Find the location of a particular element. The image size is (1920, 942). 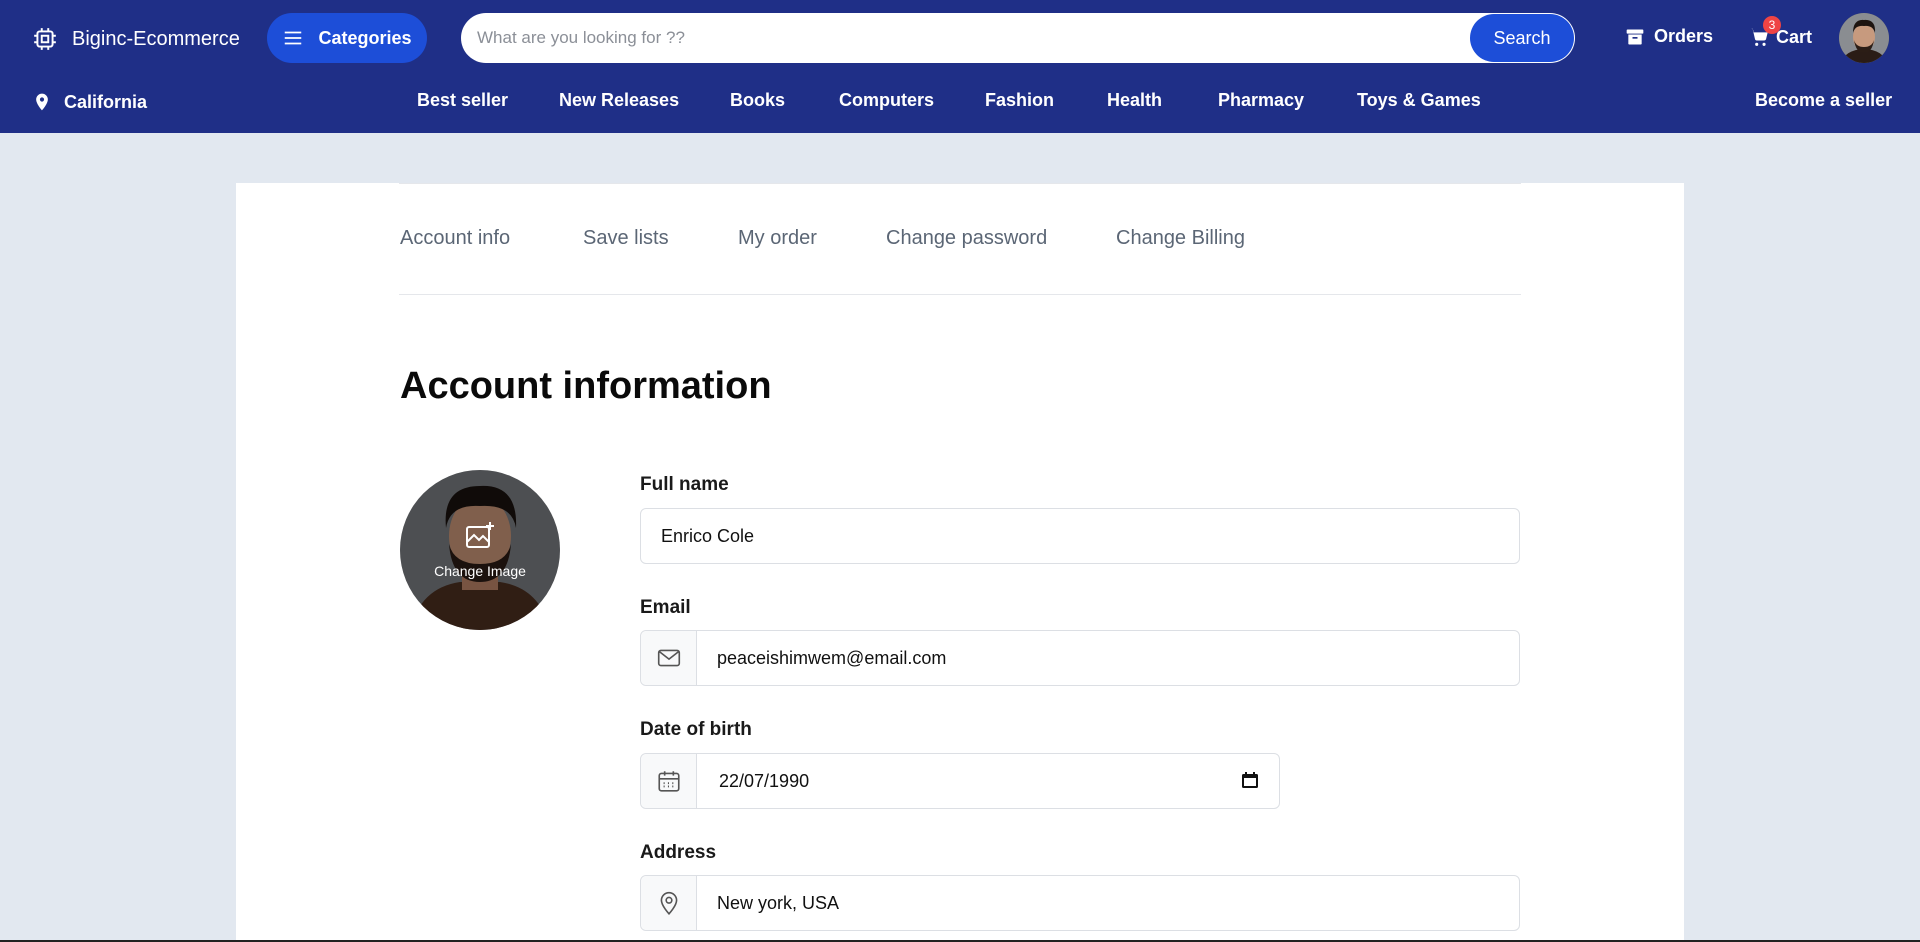

nav-fashion: Fashion is located at coordinates (1019, 100).